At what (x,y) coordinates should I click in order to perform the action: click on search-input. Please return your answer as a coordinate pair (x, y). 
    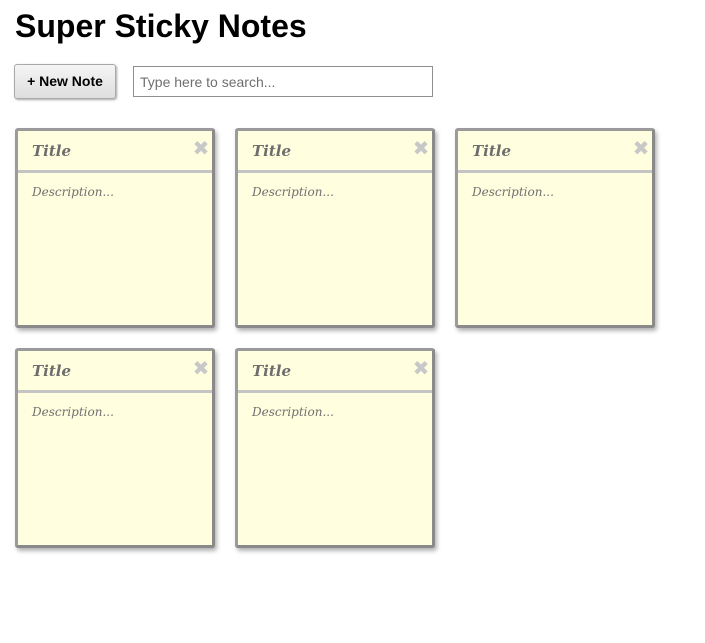
    Looking at the image, I should click on (283, 81).